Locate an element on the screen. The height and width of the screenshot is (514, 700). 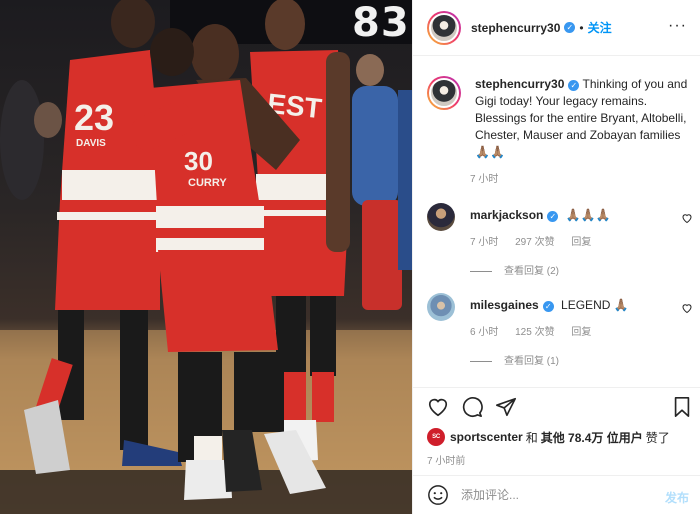
view-replies-label: 查看回复 (2) is located at coordinates (531, 271).